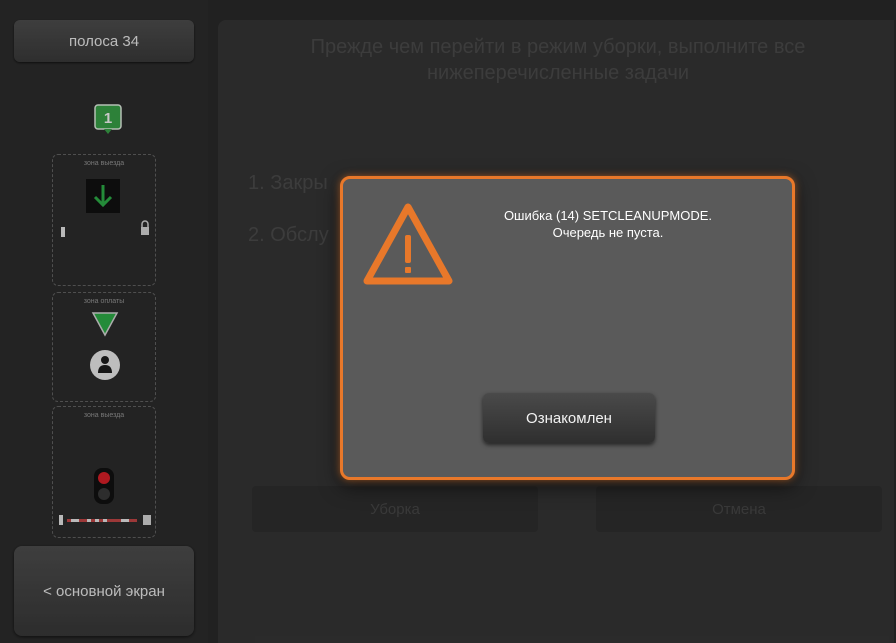  What do you see at coordinates (408, 244) in the screenshot?
I see `warning-icon` at bounding box center [408, 244].